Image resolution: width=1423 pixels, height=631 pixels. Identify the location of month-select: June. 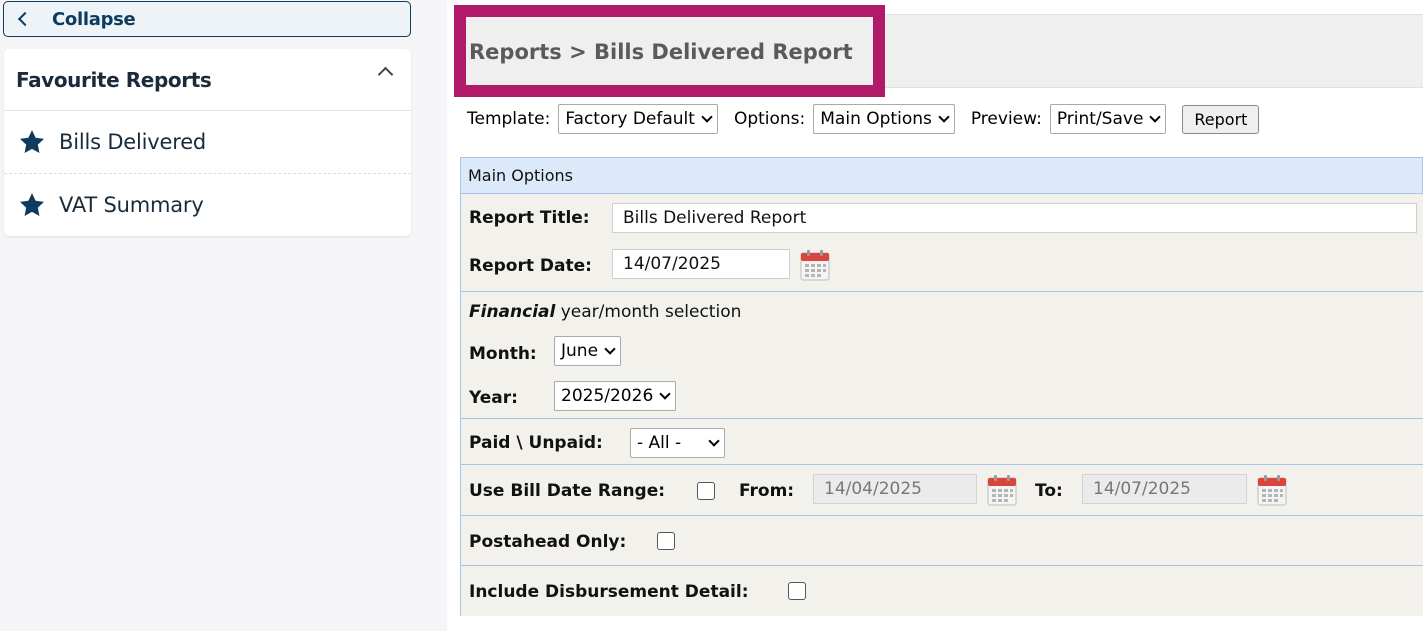
(588, 351).